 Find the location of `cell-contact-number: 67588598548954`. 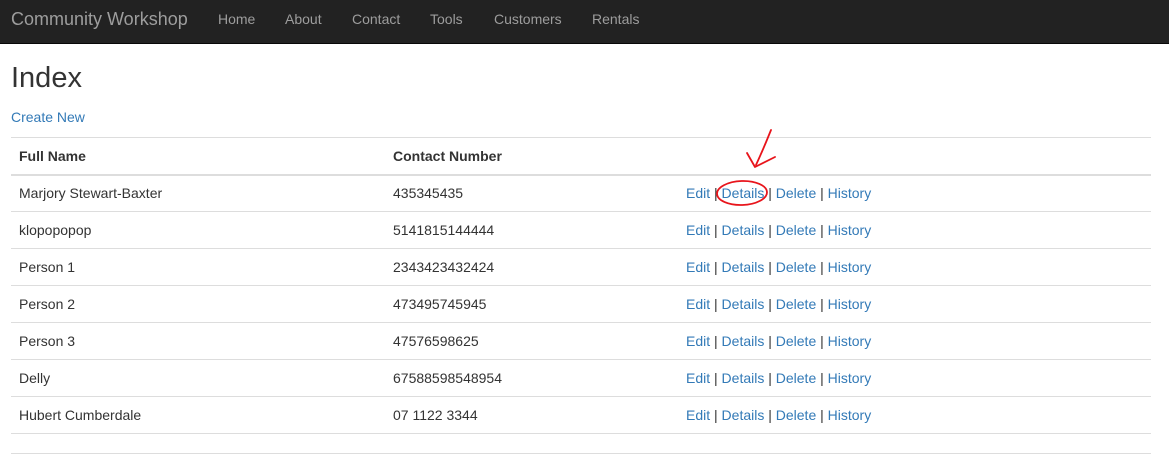

cell-contact-number: 67588598548954 is located at coordinates (448, 378).